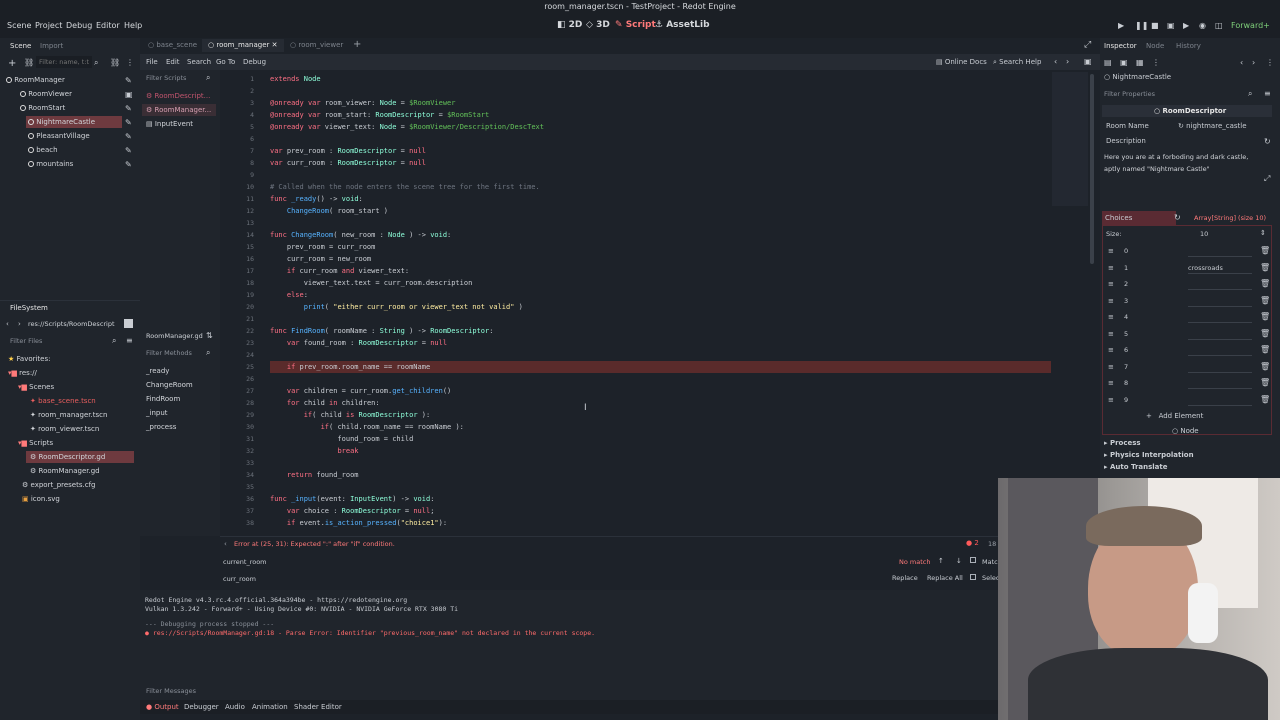 The image size is (1280, 720). Describe the element at coordinates (1212, 126) in the screenshot. I see `room-name-field: ↻ nightmare_castle` at that location.